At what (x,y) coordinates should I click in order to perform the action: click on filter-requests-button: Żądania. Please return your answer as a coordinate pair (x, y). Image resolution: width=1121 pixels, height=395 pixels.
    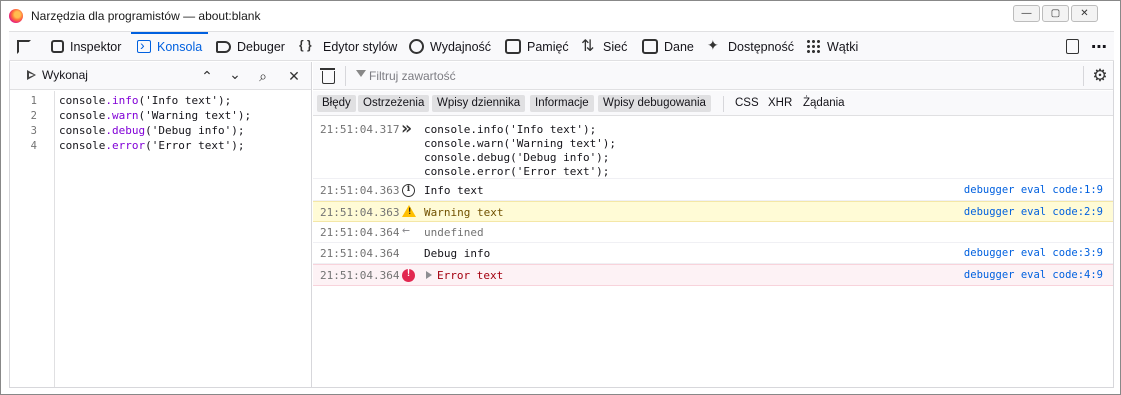
    Looking at the image, I should click on (824, 103).